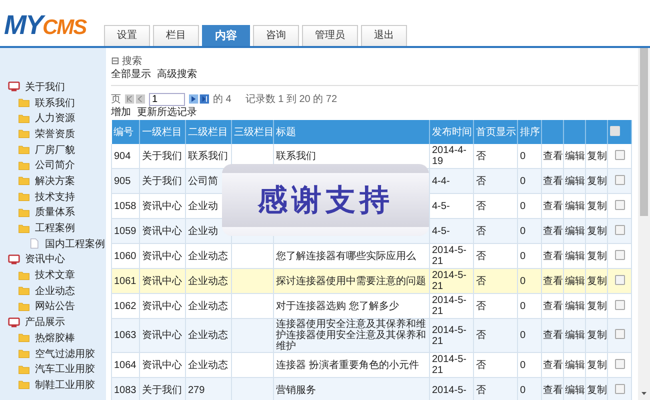 This screenshot has height=400, width=650. What do you see at coordinates (116, 99) in the screenshot?
I see `page-label: 页` at bounding box center [116, 99].